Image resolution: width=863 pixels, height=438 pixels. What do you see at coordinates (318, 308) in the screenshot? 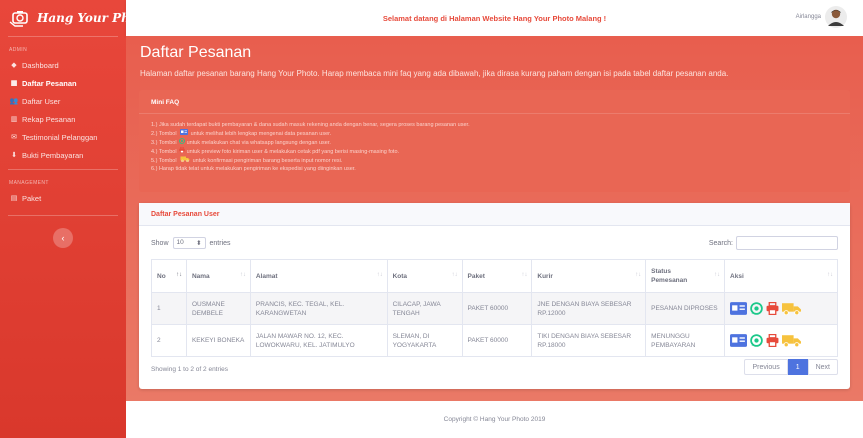
I see `cell-alamat: PRANCIS, KEC. TEGAL, KEL. KARANGWETAN` at bounding box center [318, 308].